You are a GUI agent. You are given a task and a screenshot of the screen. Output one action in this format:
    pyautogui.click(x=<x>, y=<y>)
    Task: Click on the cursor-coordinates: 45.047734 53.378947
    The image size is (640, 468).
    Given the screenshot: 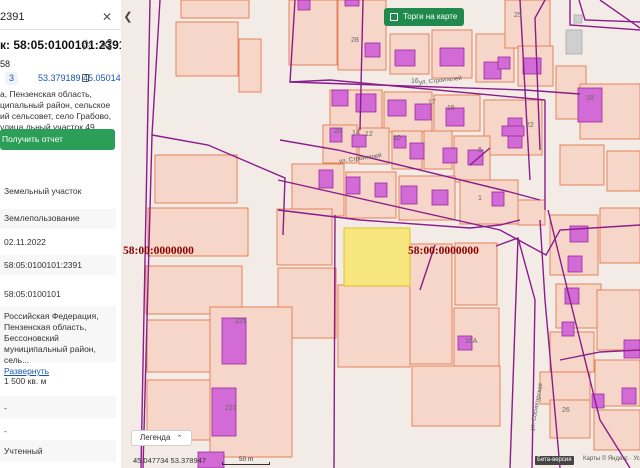 What is the action you would take?
    pyautogui.click(x=169, y=460)
    